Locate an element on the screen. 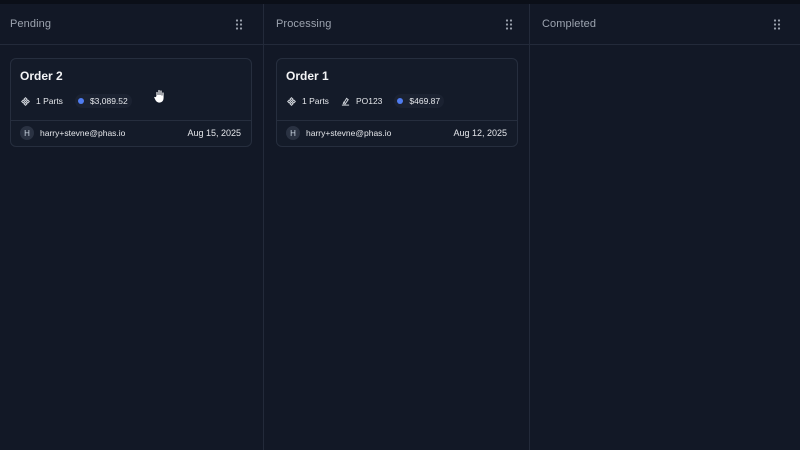 This screenshot has height=450, width=800. card-footer: H harry+stevne@phas.io Aug 15, 2025 is located at coordinates (130, 133).